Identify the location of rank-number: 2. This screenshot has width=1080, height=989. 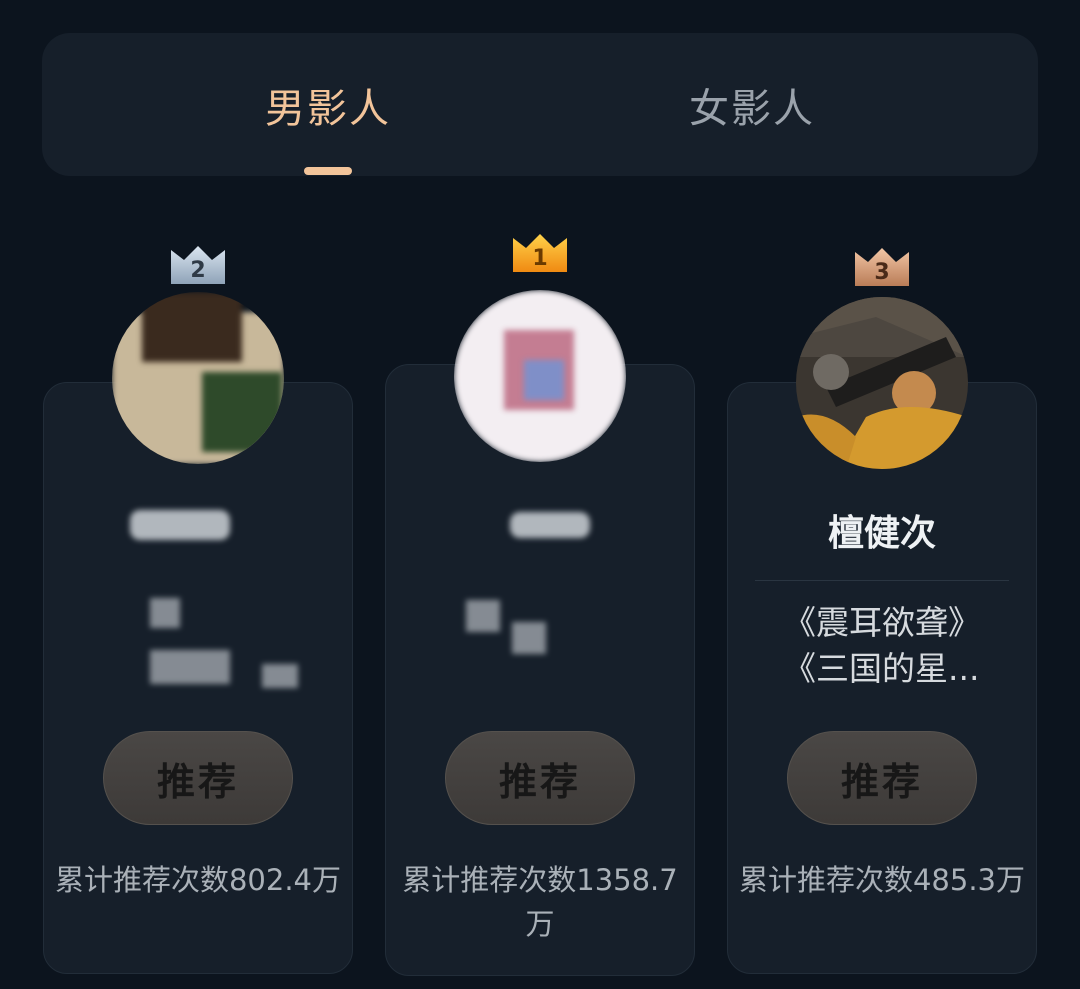
(198, 270).